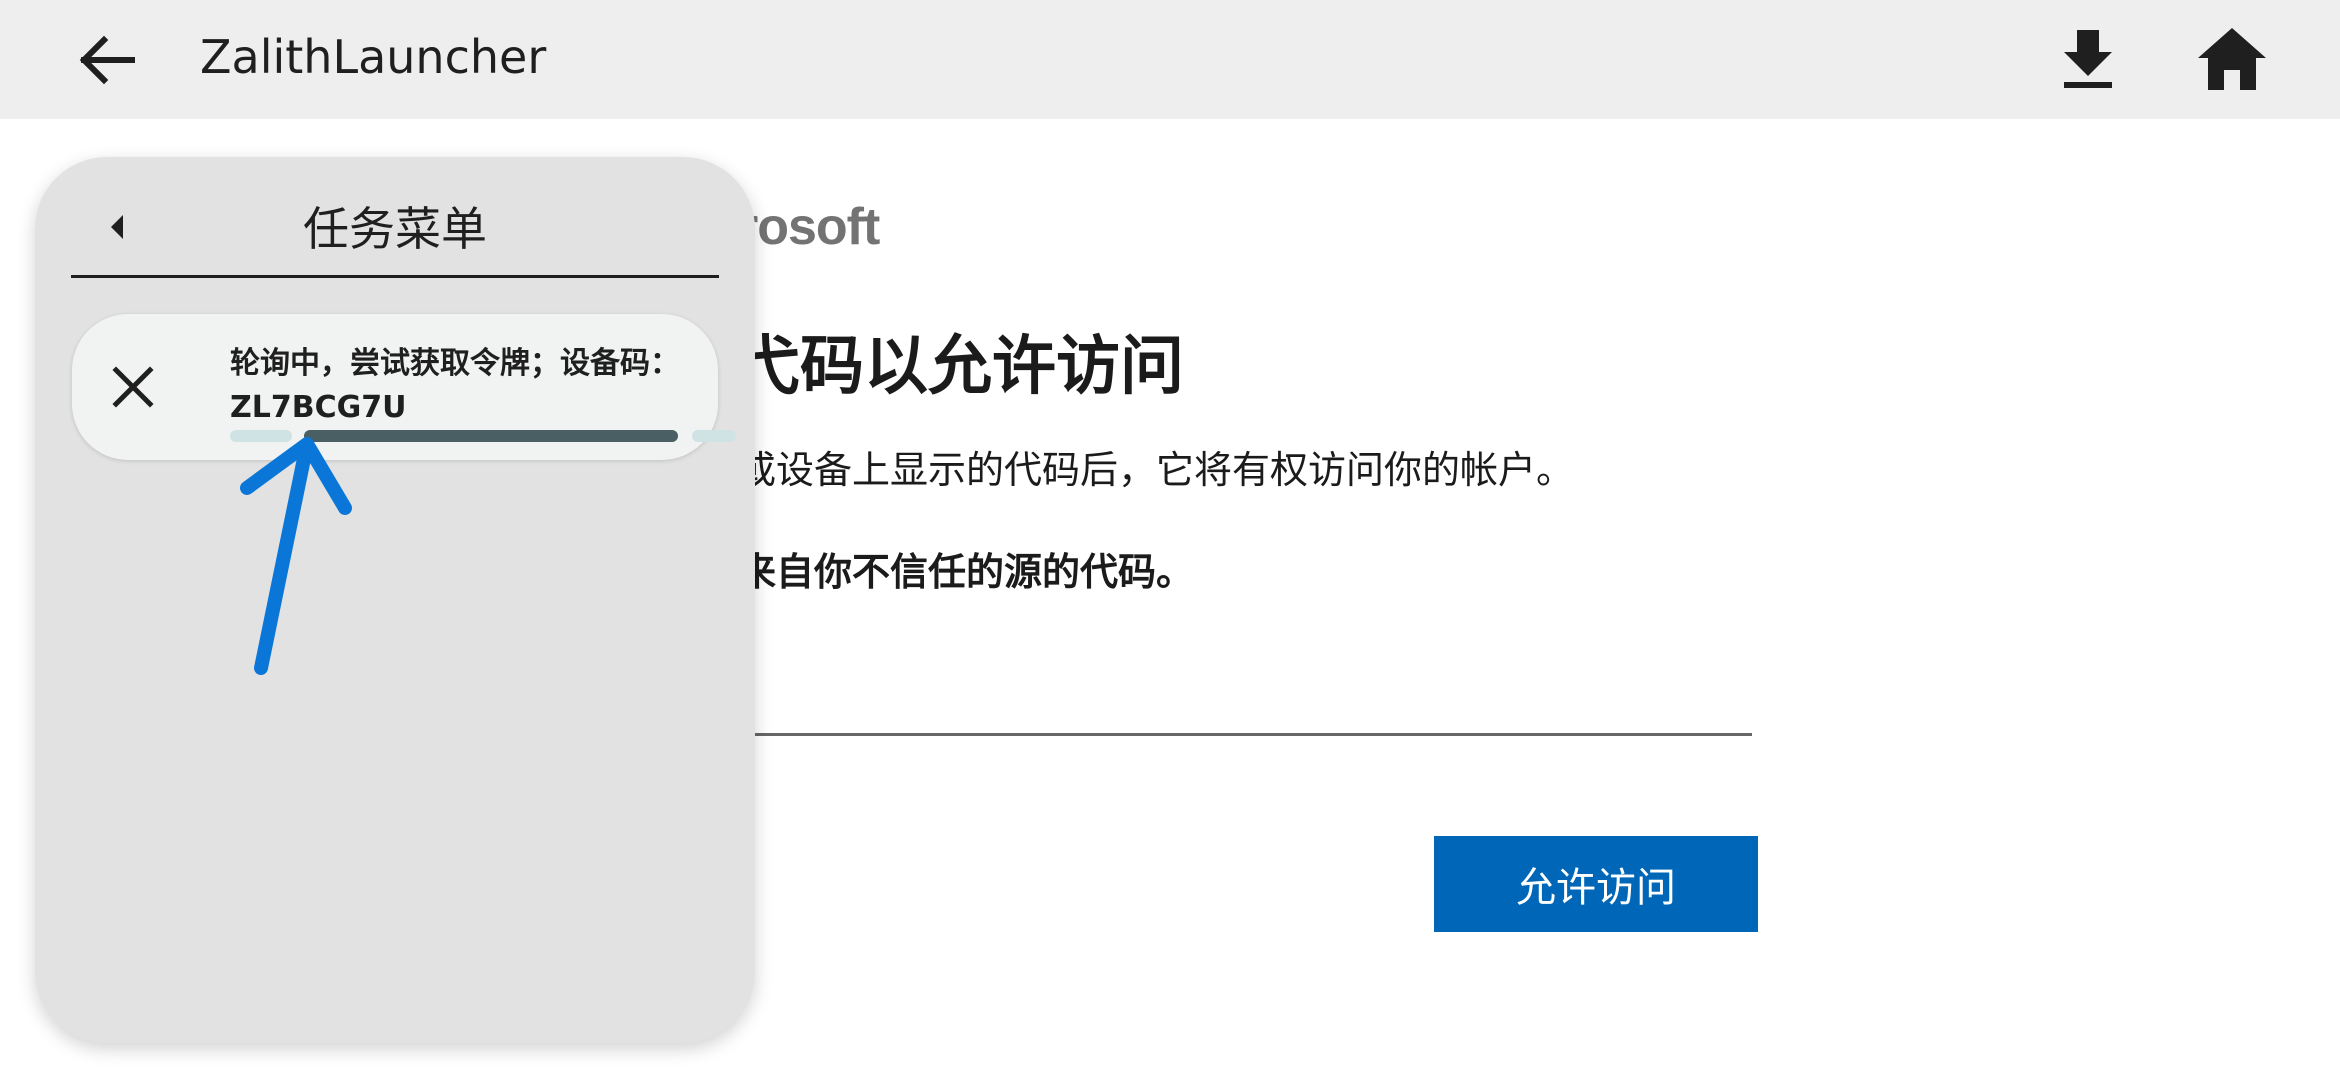  I want to click on task-item: 轮询中，尝试获取令牌；设备码： ZL7BCG7U, so click(404, 387).